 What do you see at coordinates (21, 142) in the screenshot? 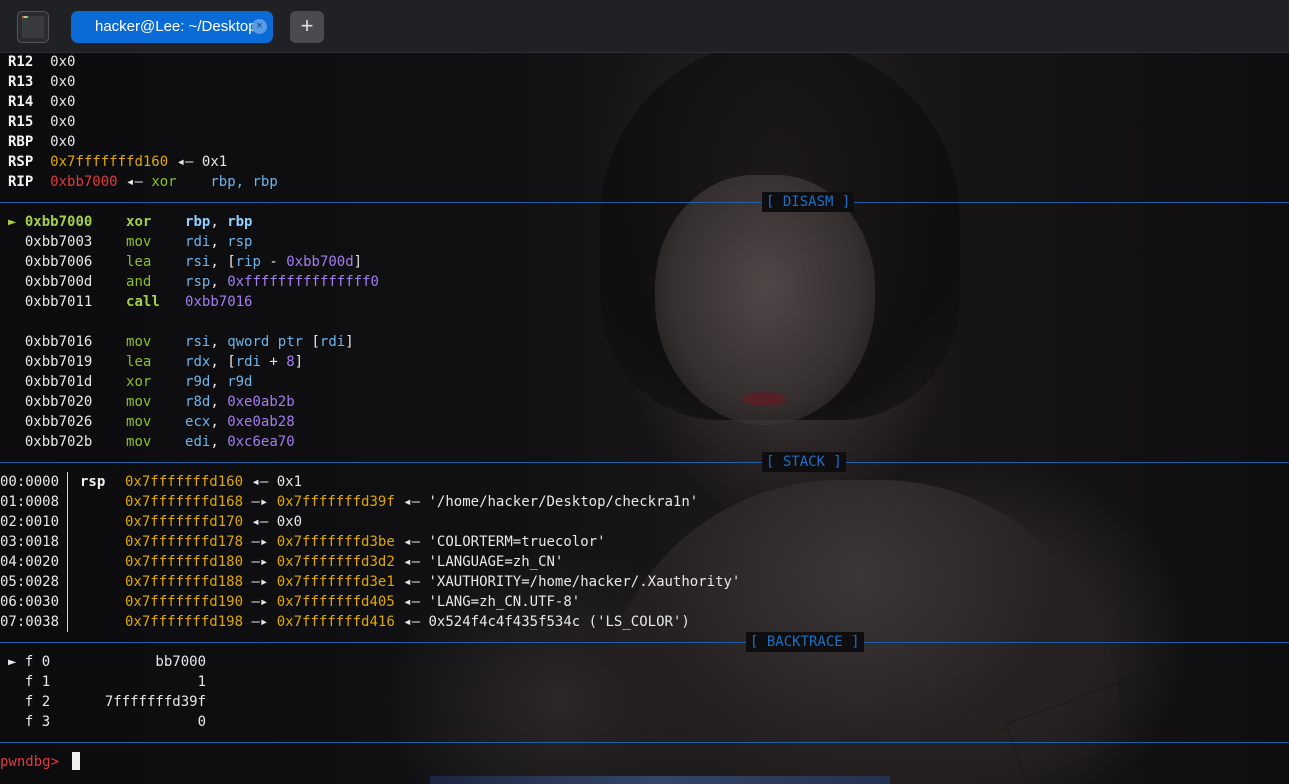
I see `register-name: RBP` at bounding box center [21, 142].